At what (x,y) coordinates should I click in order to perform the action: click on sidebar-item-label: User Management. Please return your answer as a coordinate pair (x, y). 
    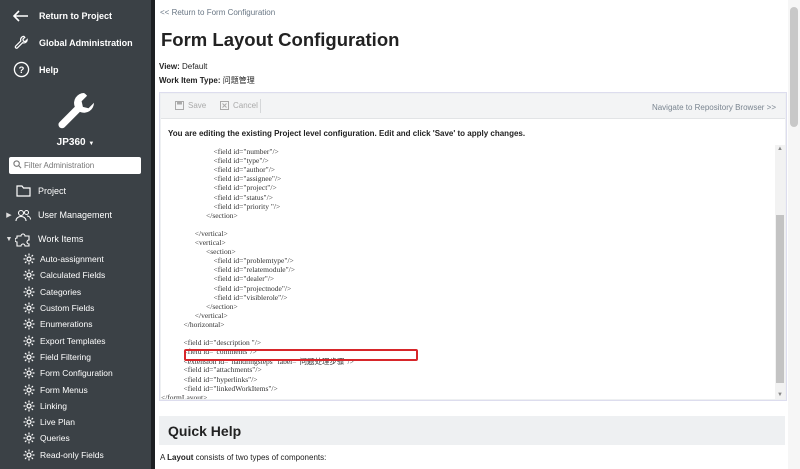
    Looking at the image, I should click on (75, 215).